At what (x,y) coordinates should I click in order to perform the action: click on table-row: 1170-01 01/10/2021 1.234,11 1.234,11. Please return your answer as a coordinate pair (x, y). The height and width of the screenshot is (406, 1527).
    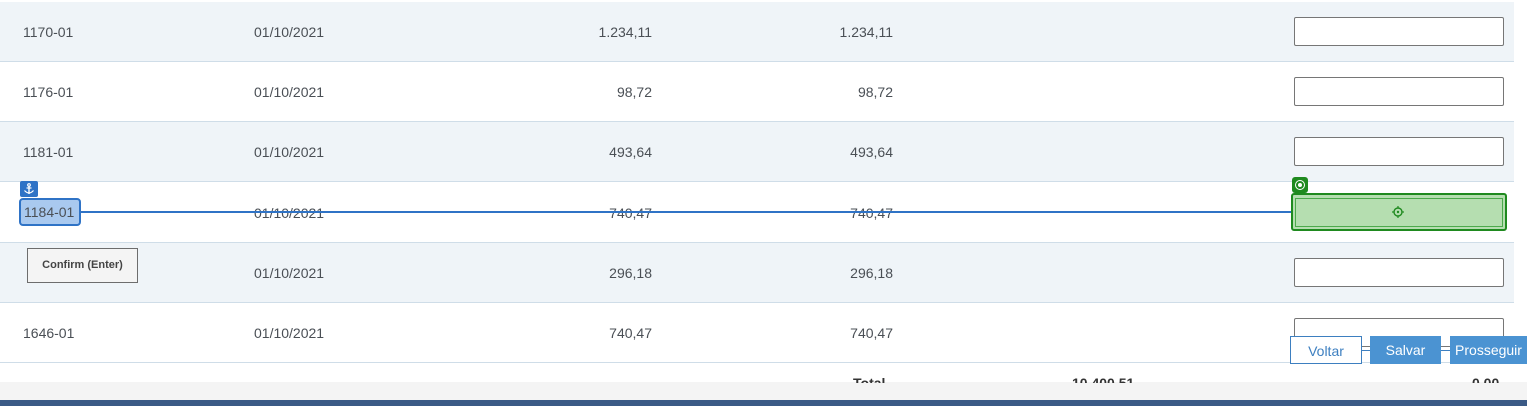
    Looking at the image, I should click on (757, 32).